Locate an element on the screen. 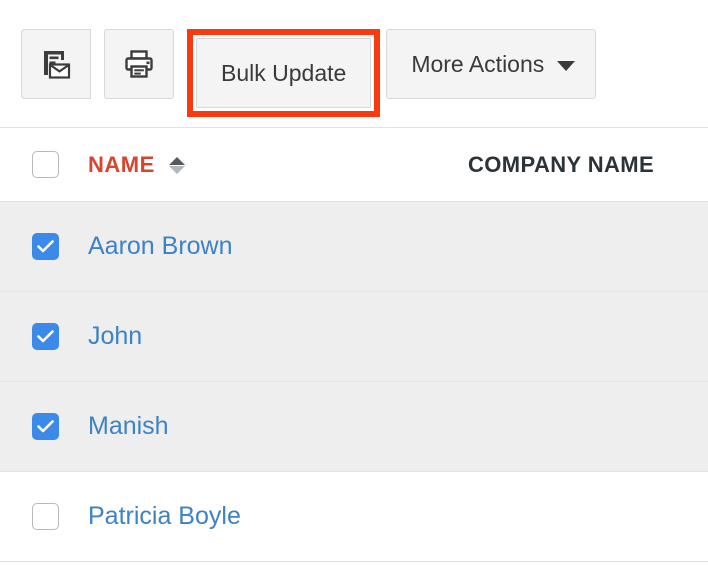 This screenshot has width=708, height=566. row-name-cell: Patricia Boyle is located at coordinates (278, 516).